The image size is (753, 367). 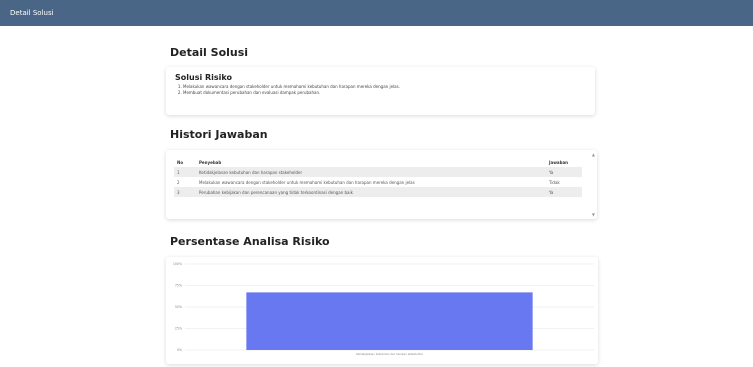 I want to click on solusi-title: Solusi Risiko, so click(x=203, y=77).